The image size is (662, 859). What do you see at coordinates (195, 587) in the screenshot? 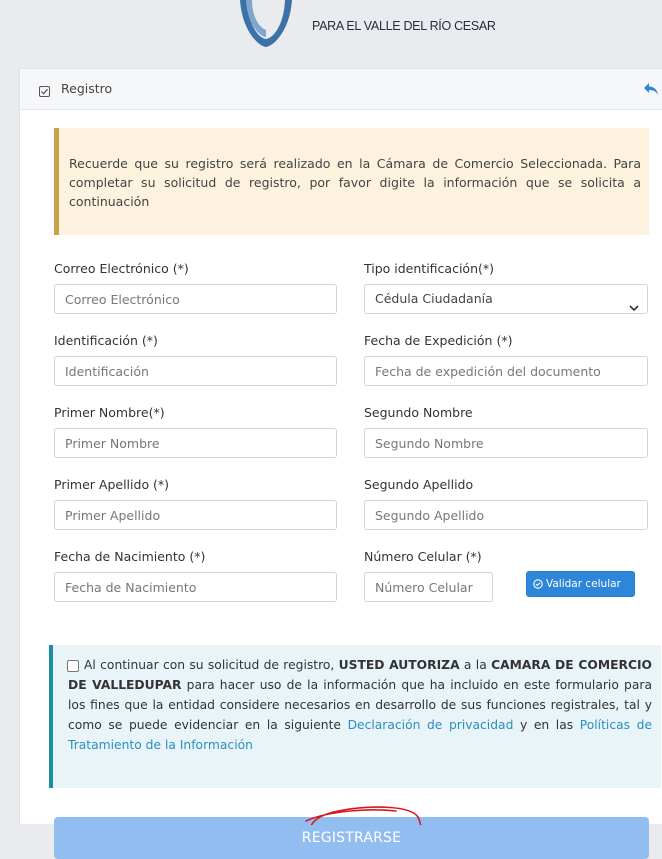
I see `fecha-nacimiento-input` at bounding box center [195, 587].